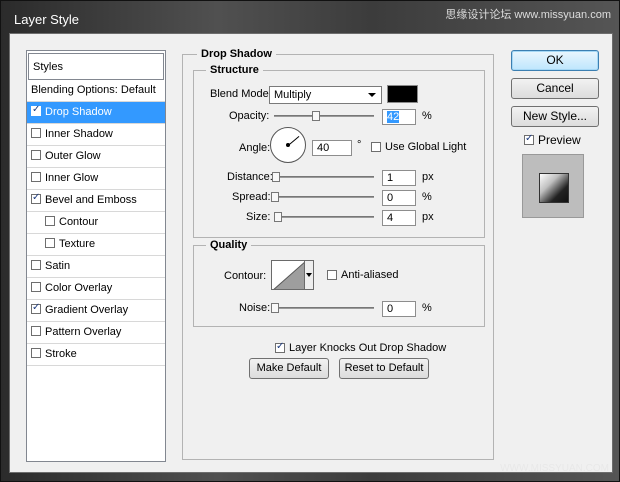  I want to click on cancel-button: Cancel, so click(555, 88).